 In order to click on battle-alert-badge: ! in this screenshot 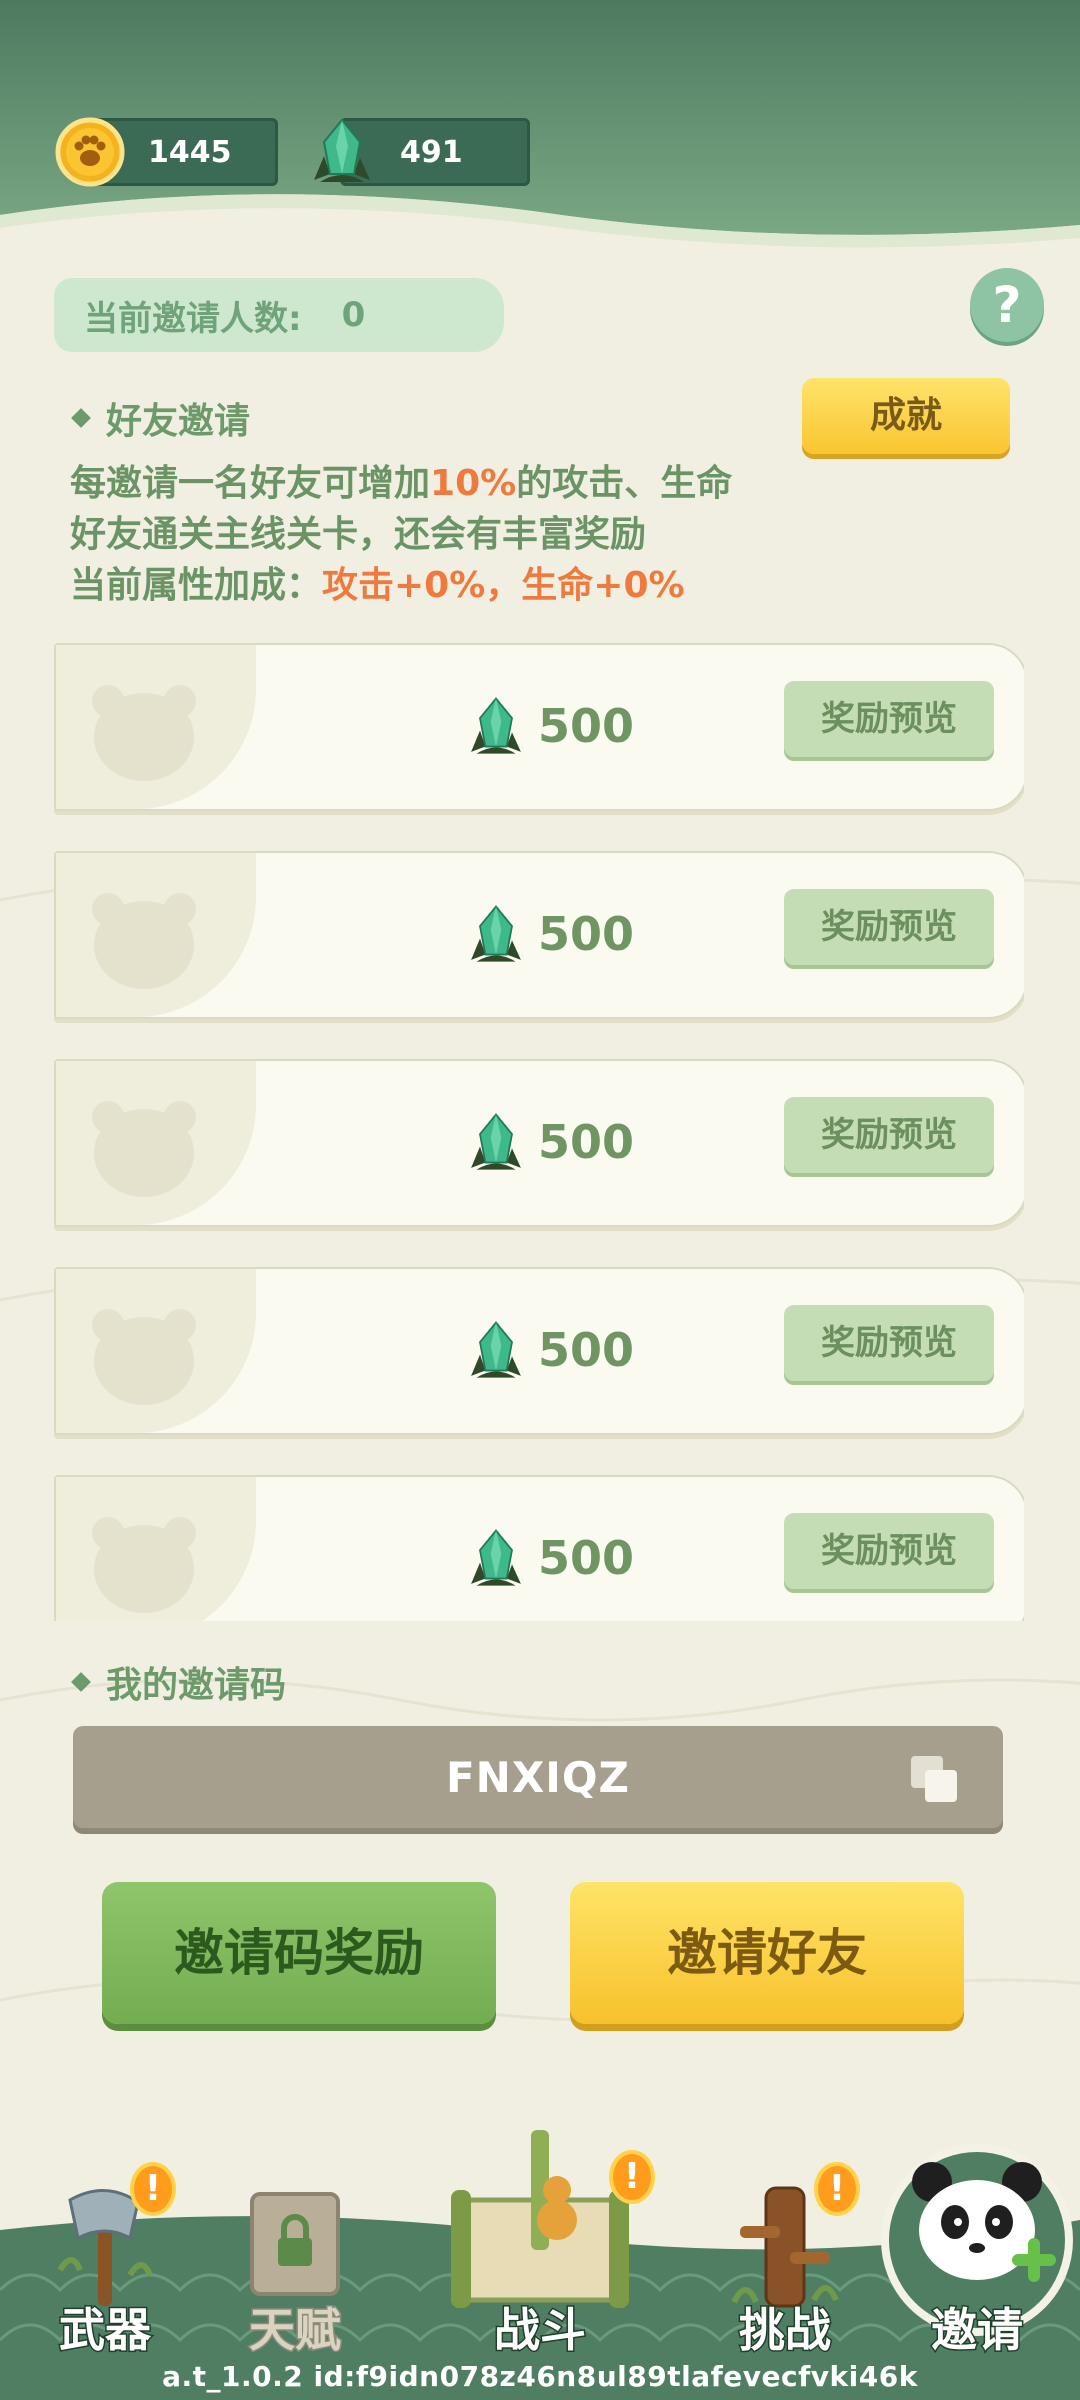, I will do `click(632, 2177)`.